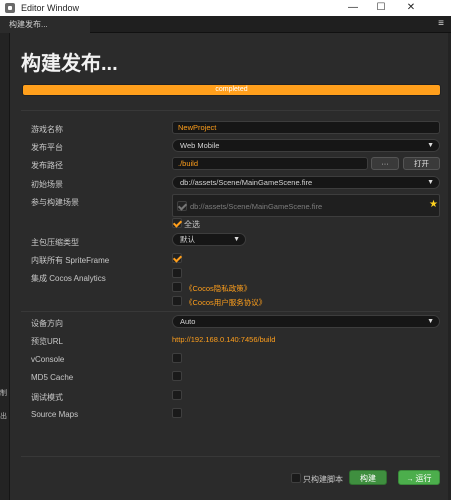  Describe the element at coordinates (433, 204) in the screenshot. I see `star-icon: ★` at that location.